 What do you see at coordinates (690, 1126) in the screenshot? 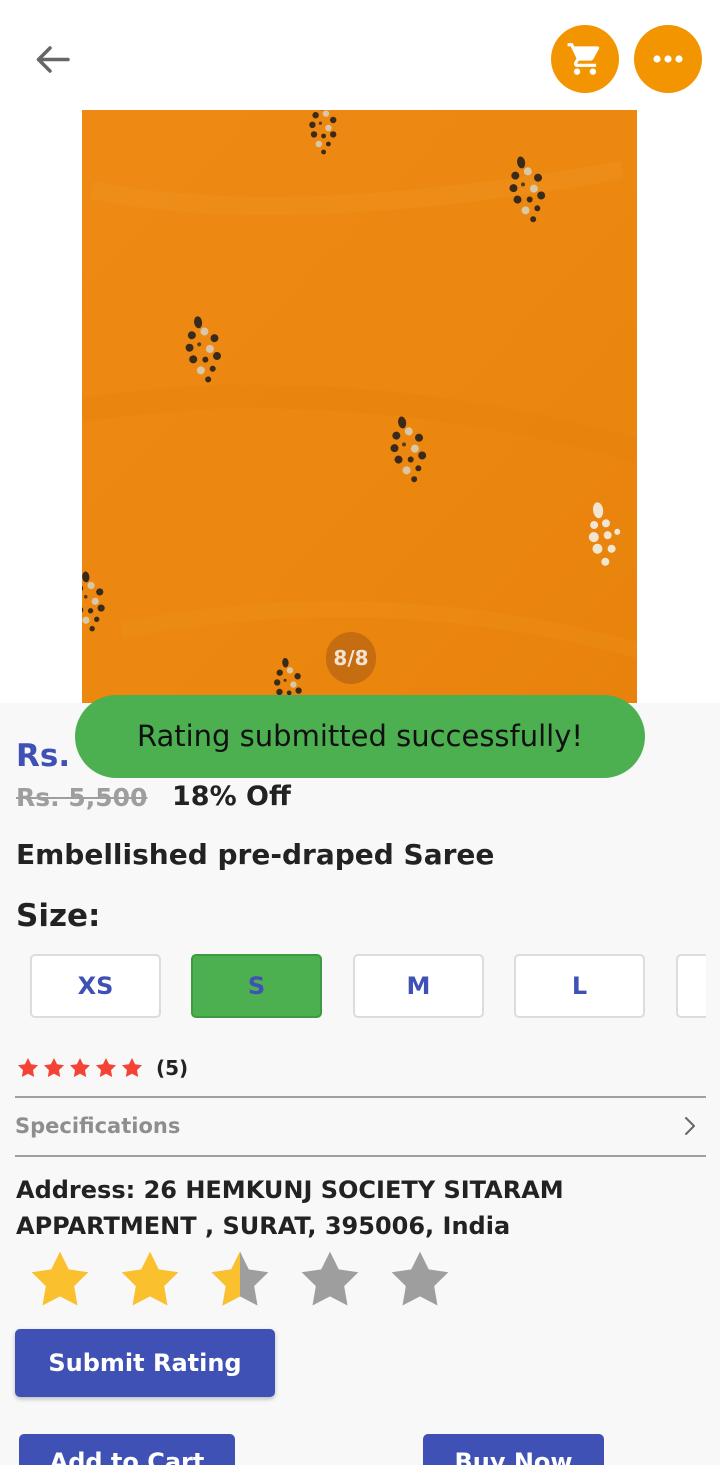
I see `chevron-right-icon` at bounding box center [690, 1126].